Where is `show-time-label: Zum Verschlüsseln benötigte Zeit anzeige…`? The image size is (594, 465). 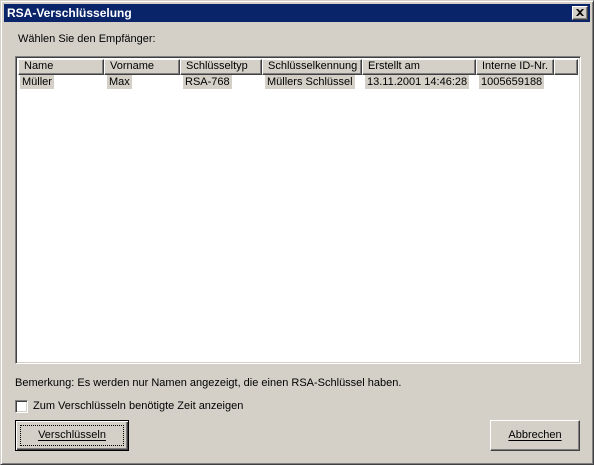 show-time-label: Zum Verschlüsseln benötigte Zeit anzeige… is located at coordinates (138, 406).